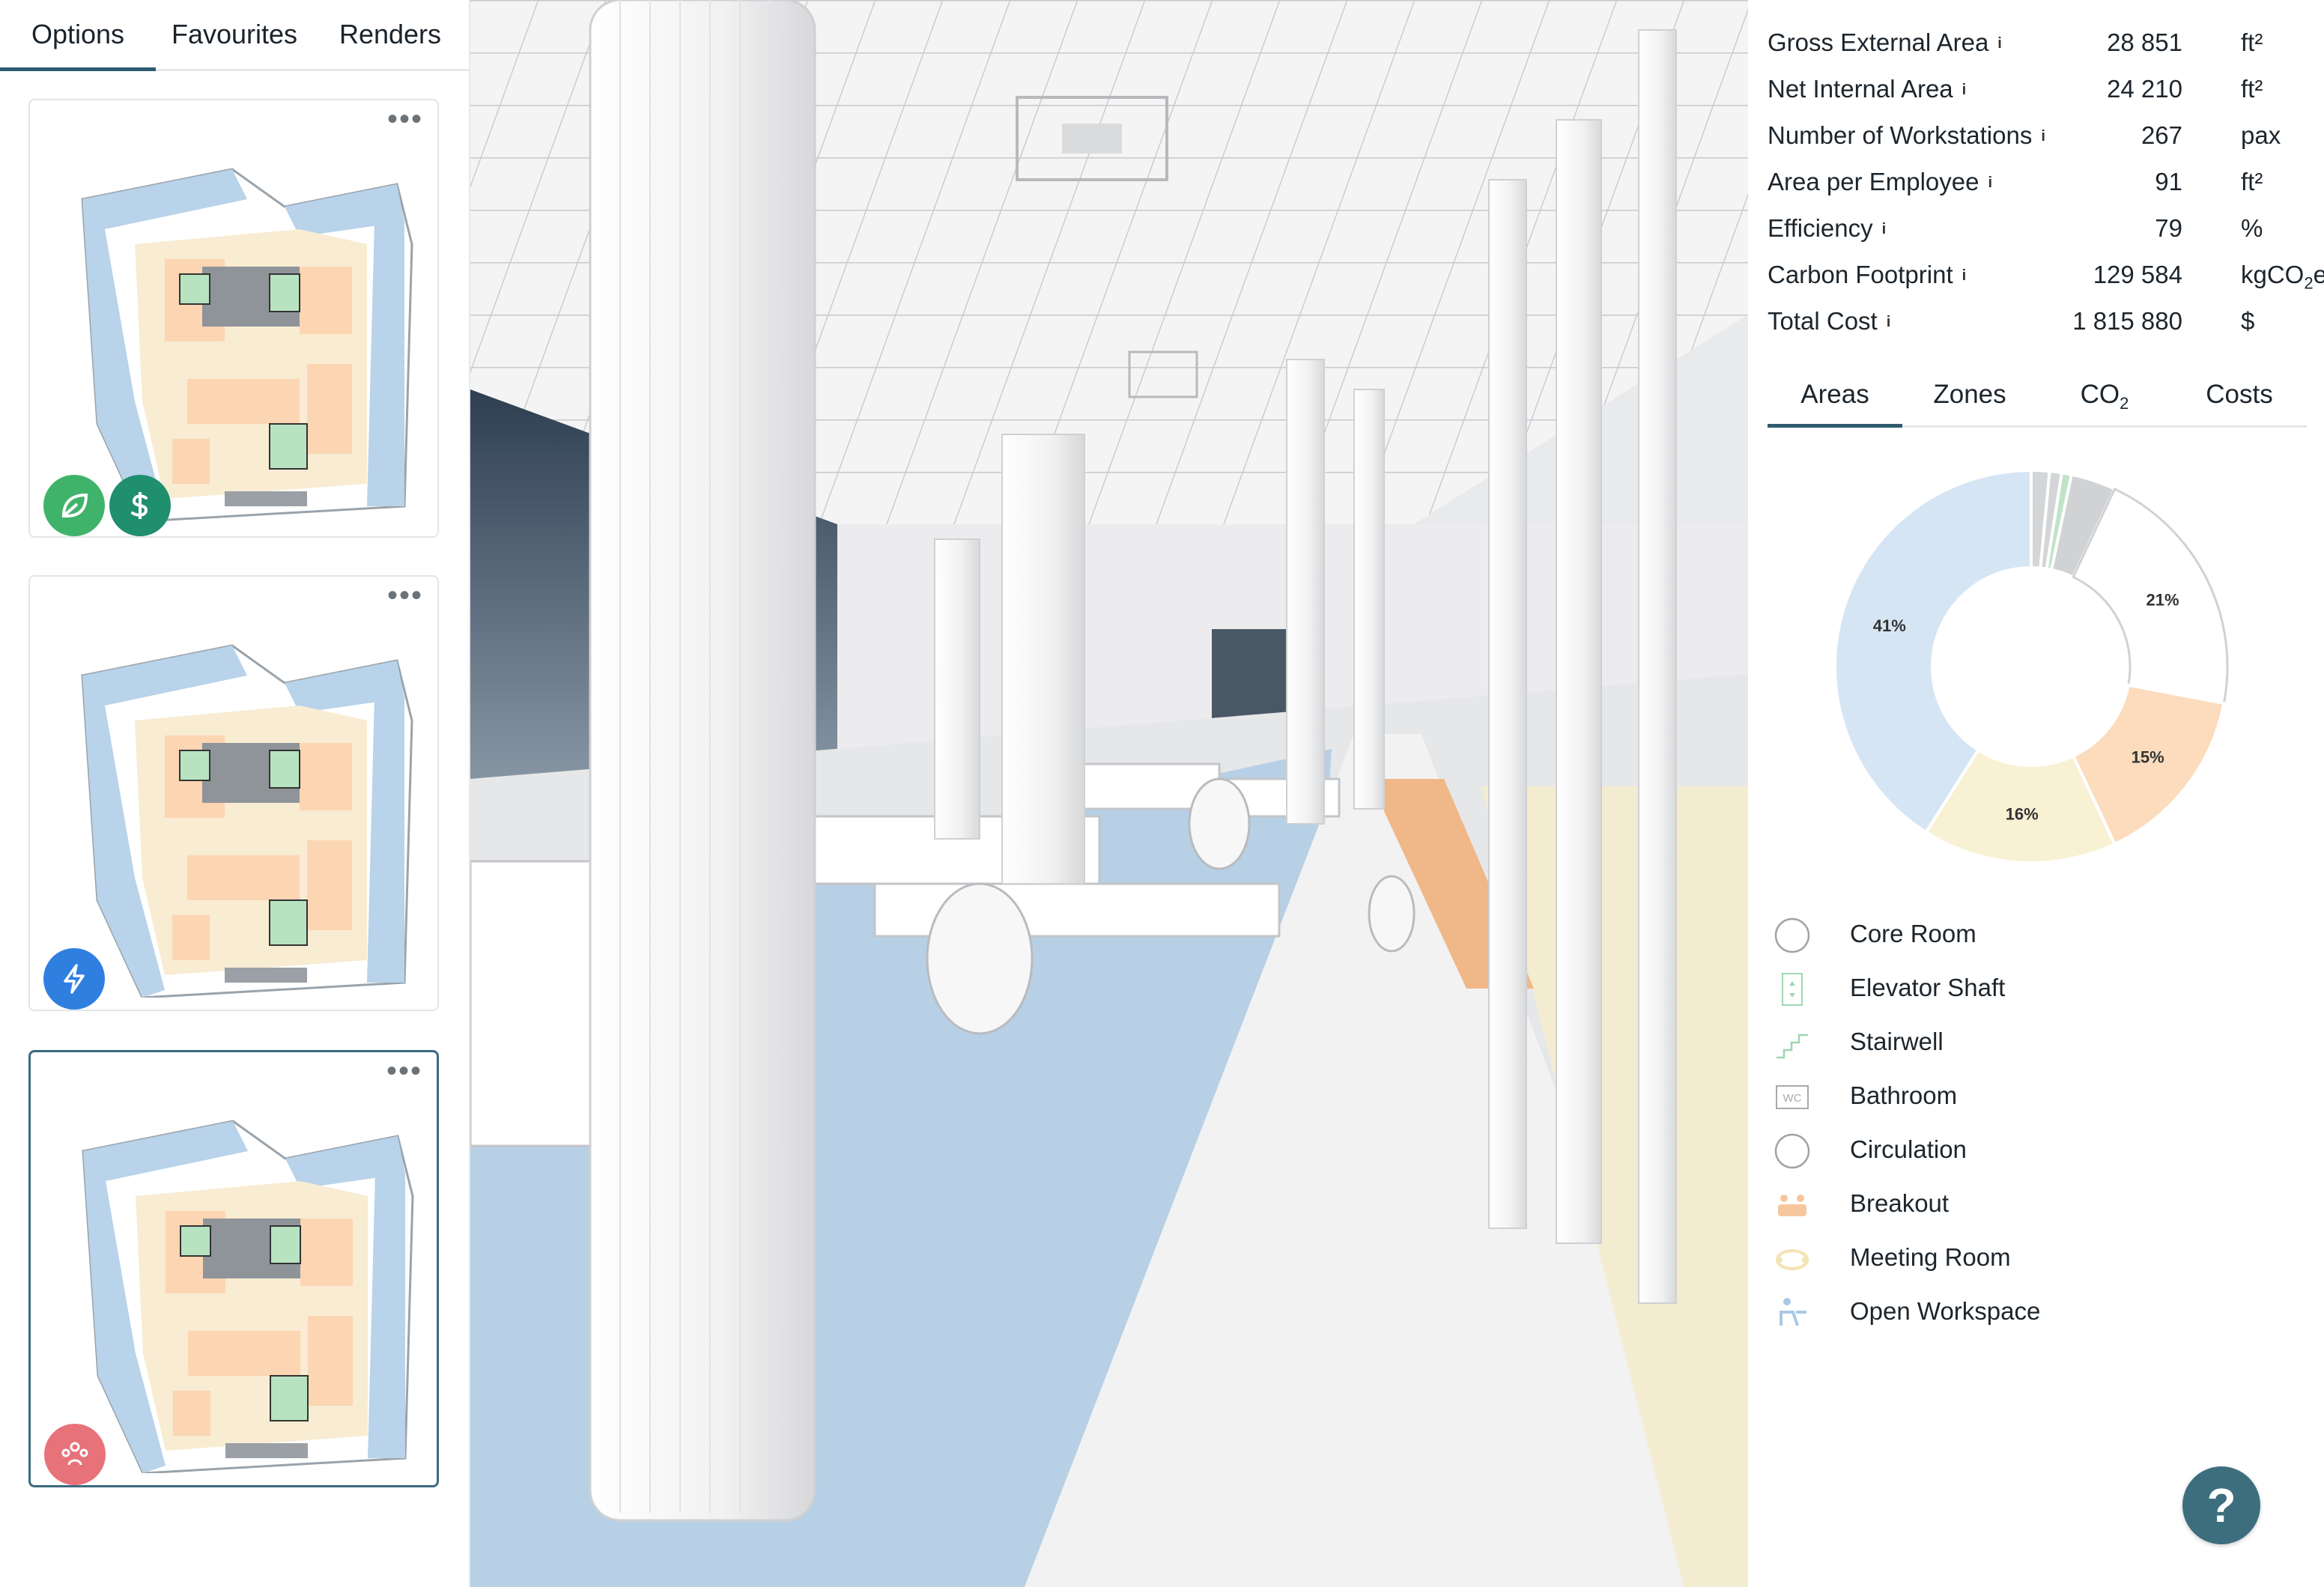 The width and height of the screenshot is (2324, 1587). Describe the element at coordinates (2012, 1094) in the screenshot. I see `legend-bathroom: WC Bathroom` at that location.